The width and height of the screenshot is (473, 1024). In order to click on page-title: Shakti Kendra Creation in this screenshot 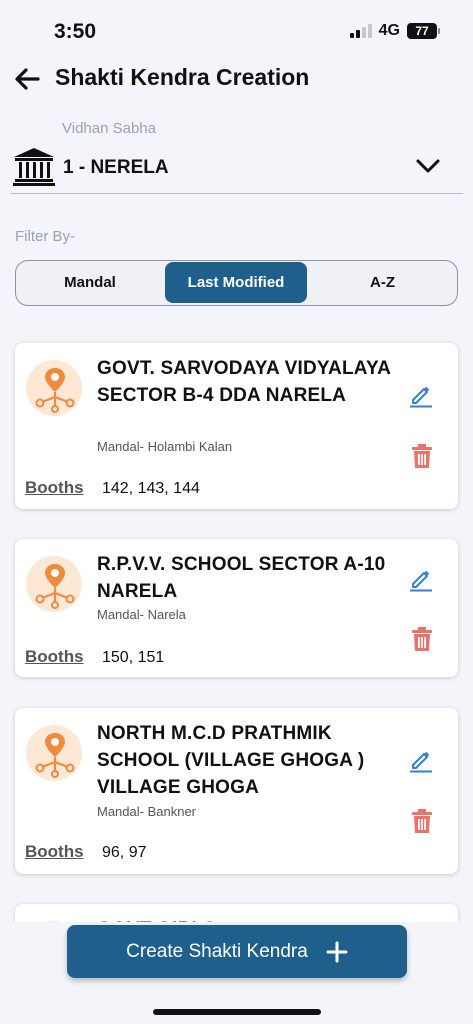, I will do `click(182, 77)`.